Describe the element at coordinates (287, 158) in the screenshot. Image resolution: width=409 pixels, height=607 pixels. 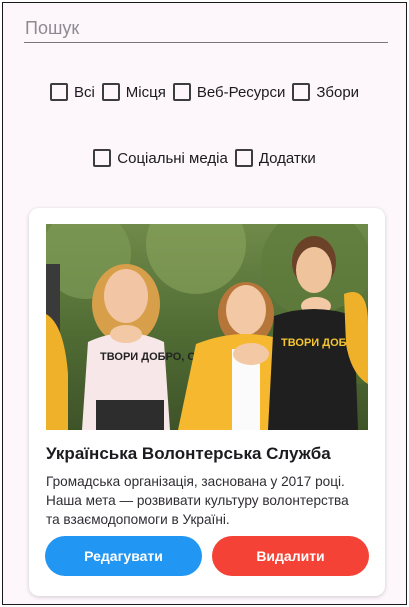
I see `filter-label: Додатки` at that location.